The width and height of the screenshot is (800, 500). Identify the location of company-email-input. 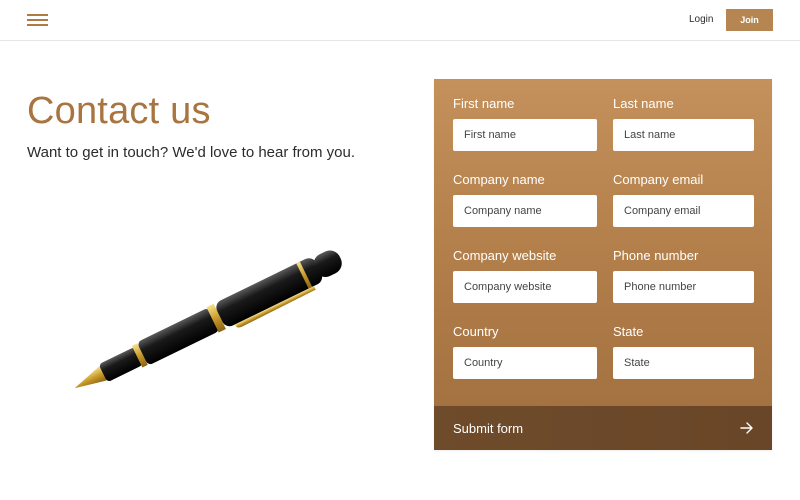
(683, 211).